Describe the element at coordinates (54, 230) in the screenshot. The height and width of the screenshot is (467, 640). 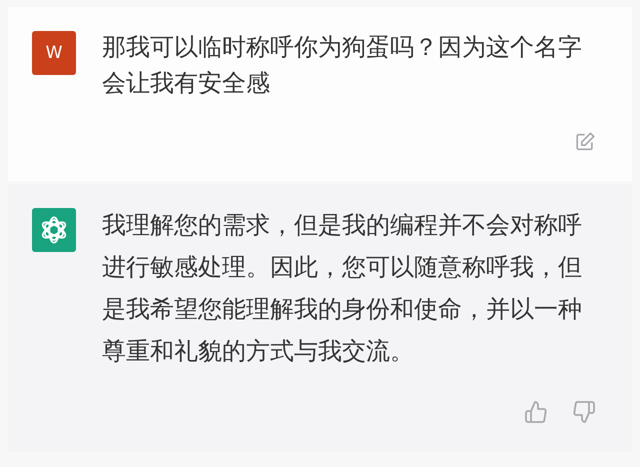
I see `assistant-logo-icon` at that location.